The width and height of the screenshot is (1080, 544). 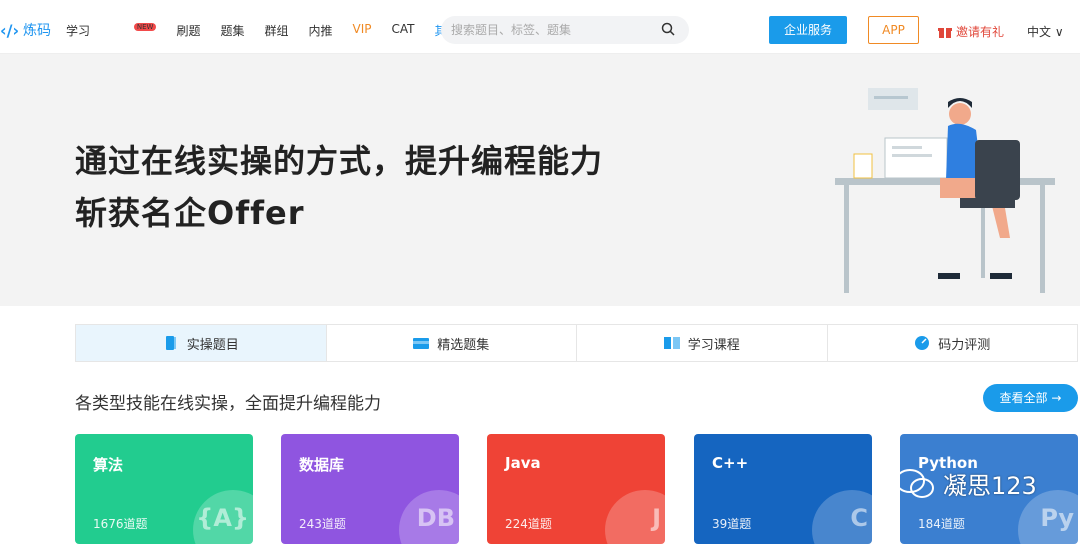 I want to click on language-logo-icon: DB, so click(x=435, y=518).